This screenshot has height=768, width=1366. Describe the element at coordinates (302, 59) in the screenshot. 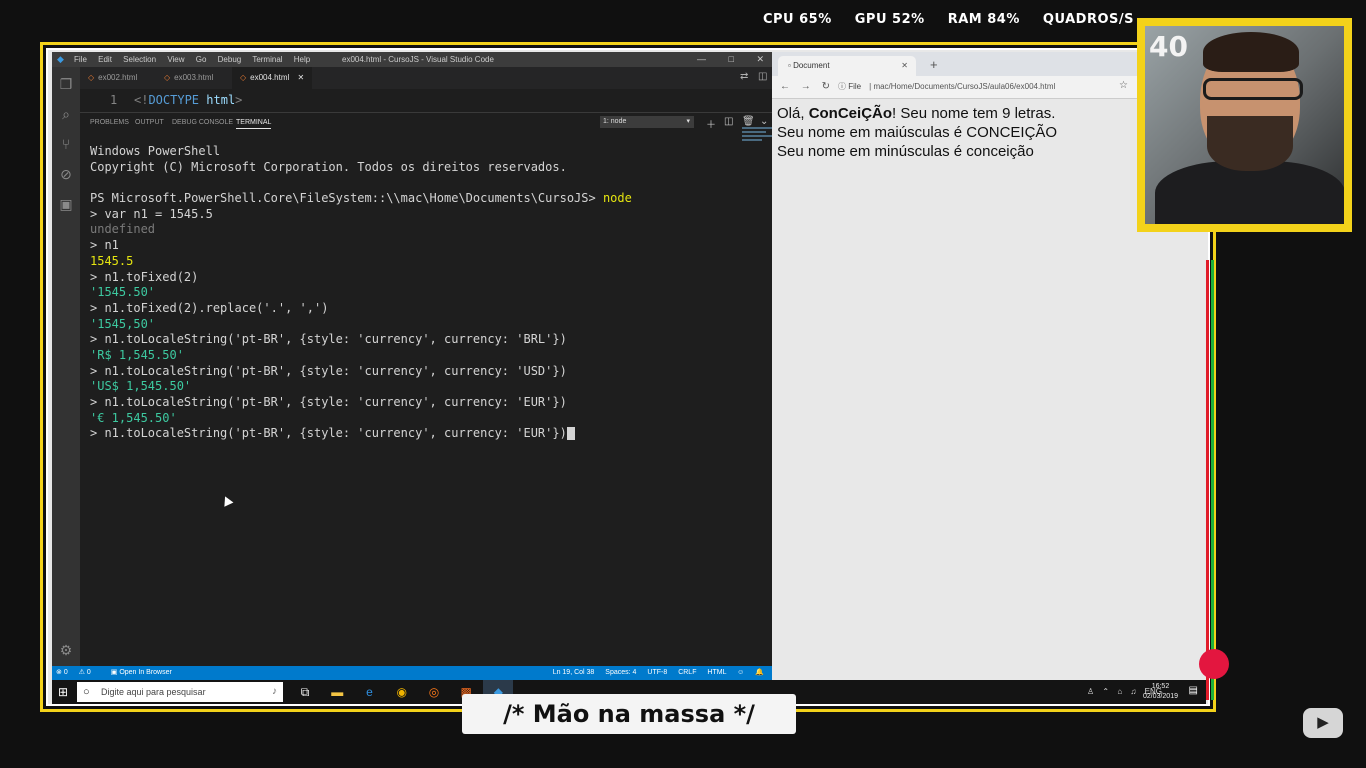

I see `menu-help: Help` at that location.